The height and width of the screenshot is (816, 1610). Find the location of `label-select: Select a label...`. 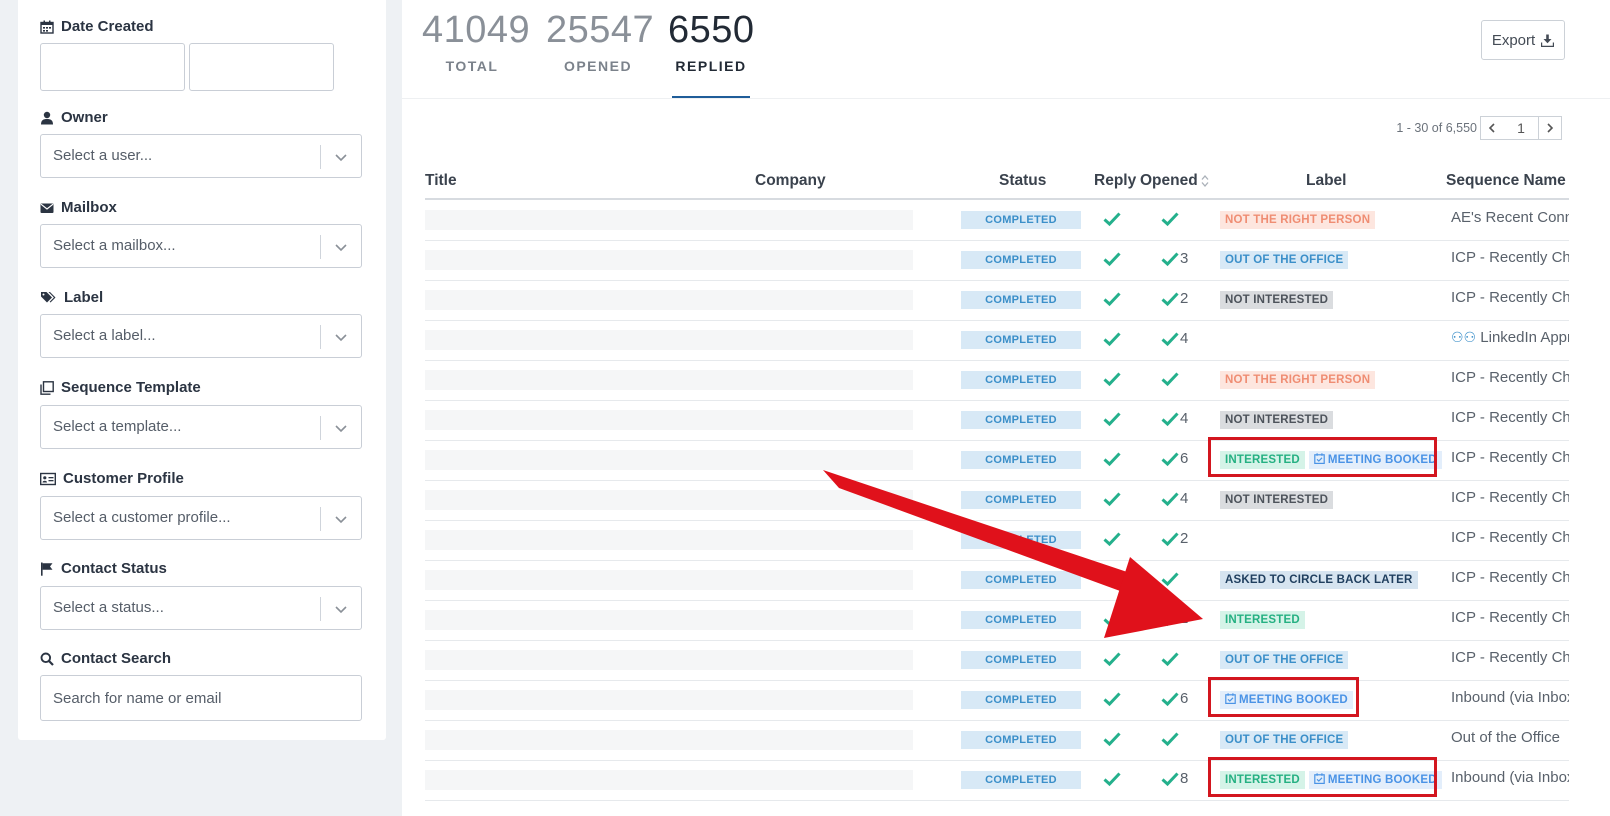

label-select: Select a label... is located at coordinates (201, 336).